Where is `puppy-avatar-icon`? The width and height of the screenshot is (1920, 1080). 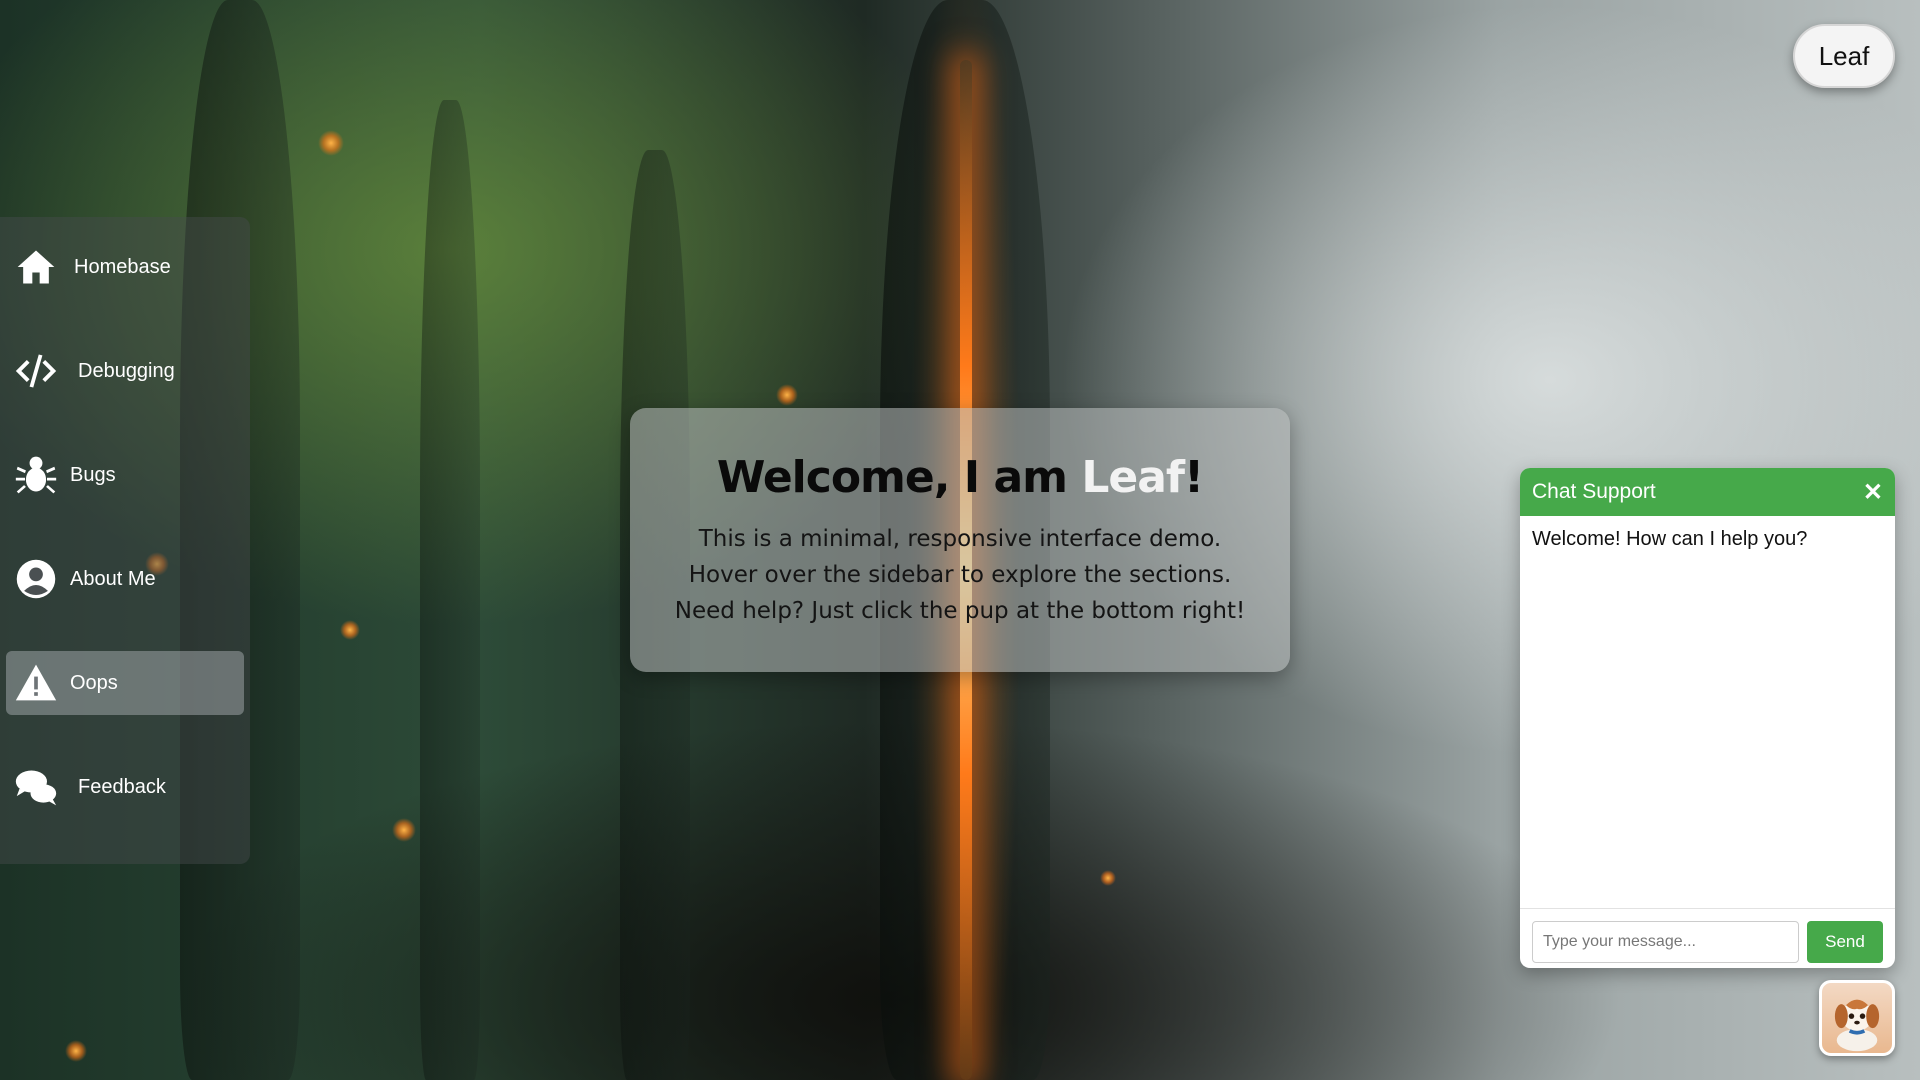 puppy-avatar-icon is located at coordinates (1857, 1018).